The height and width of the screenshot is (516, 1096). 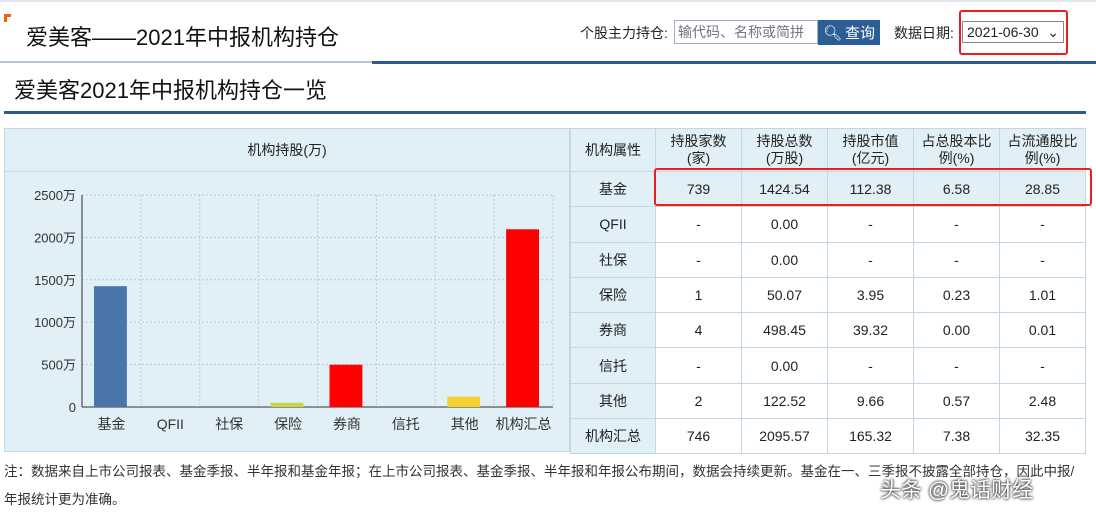 What do you see at coordinates (55, 322) in the screenshot?
I see `y-tick-label: 1000万` at bounding box center [55, 322].